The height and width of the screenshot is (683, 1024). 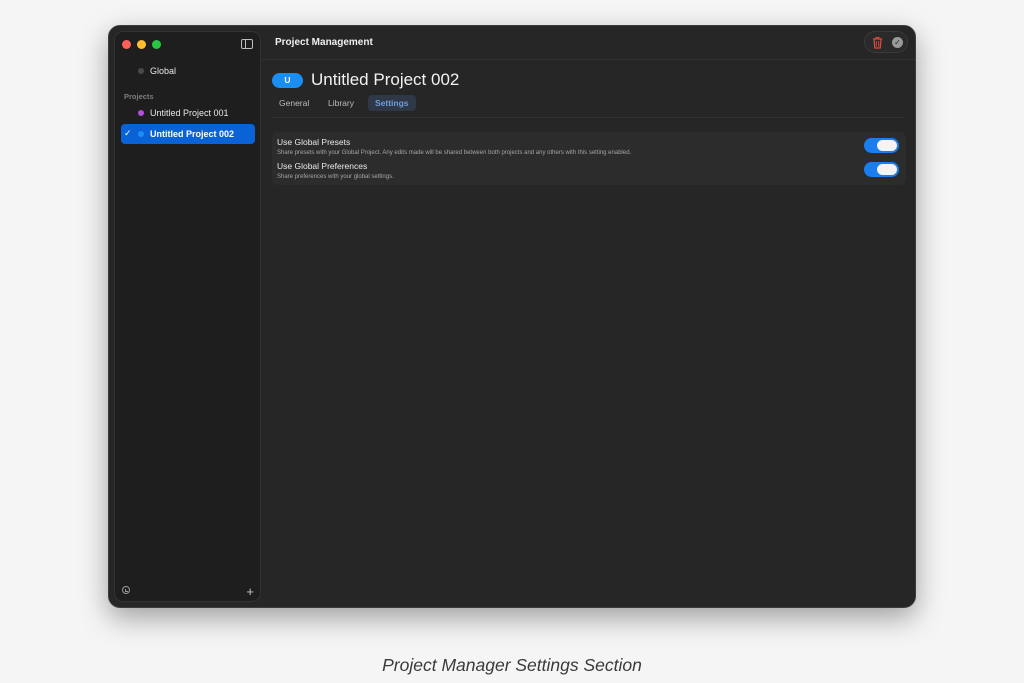 I want to click on minimize-window-button, so click(x=141, y=44).